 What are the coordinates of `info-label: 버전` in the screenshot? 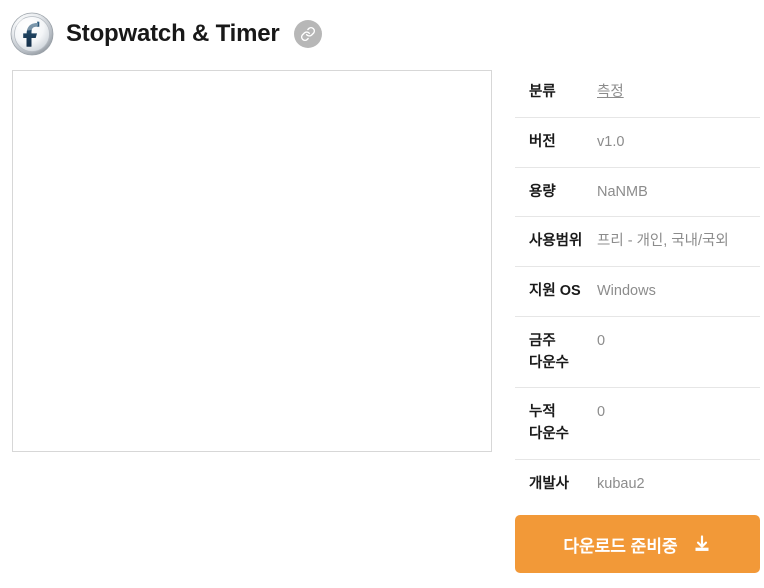 It's located at (542, 141).